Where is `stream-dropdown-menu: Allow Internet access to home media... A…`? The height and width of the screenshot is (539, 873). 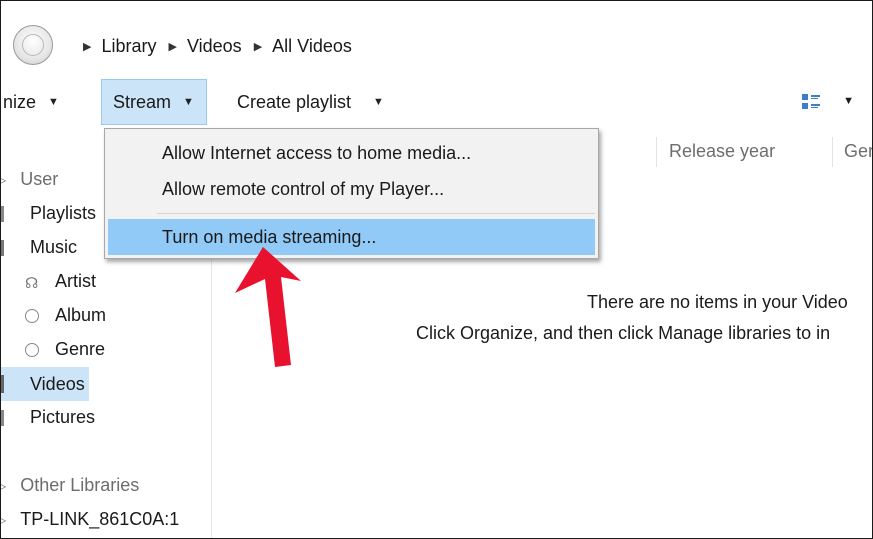
stream-dropdown-menu: Allow Internet access to home media... A… is located at coordinates (351, 193).